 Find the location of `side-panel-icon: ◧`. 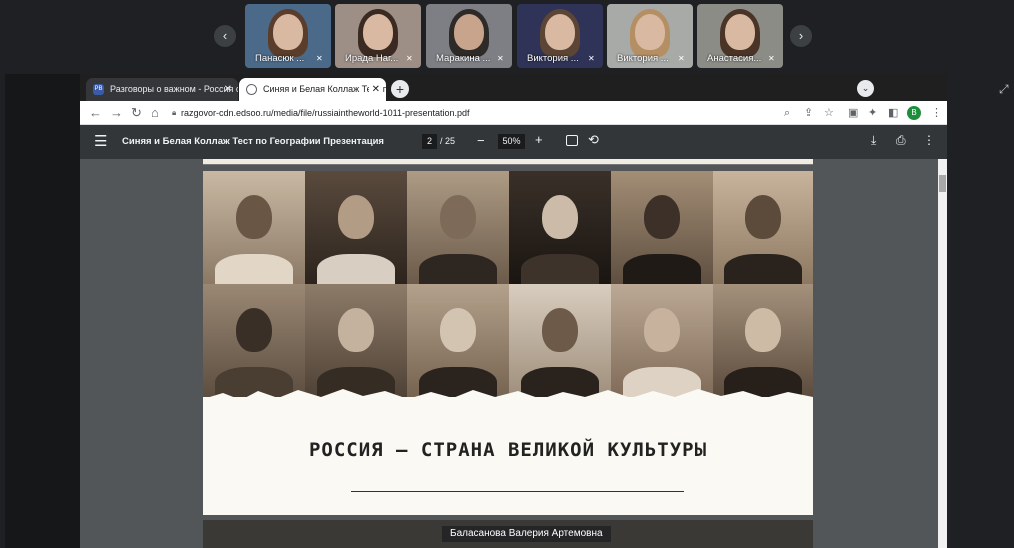

side-panel-icon: ◧ is located at coordinates (893, 113).